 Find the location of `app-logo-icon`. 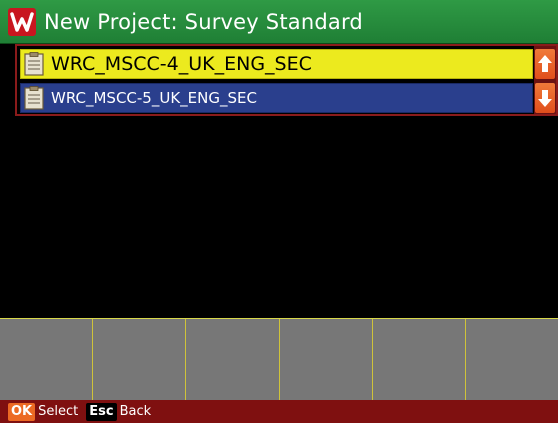

app-logo-icon is located at coordinates (22, 22).